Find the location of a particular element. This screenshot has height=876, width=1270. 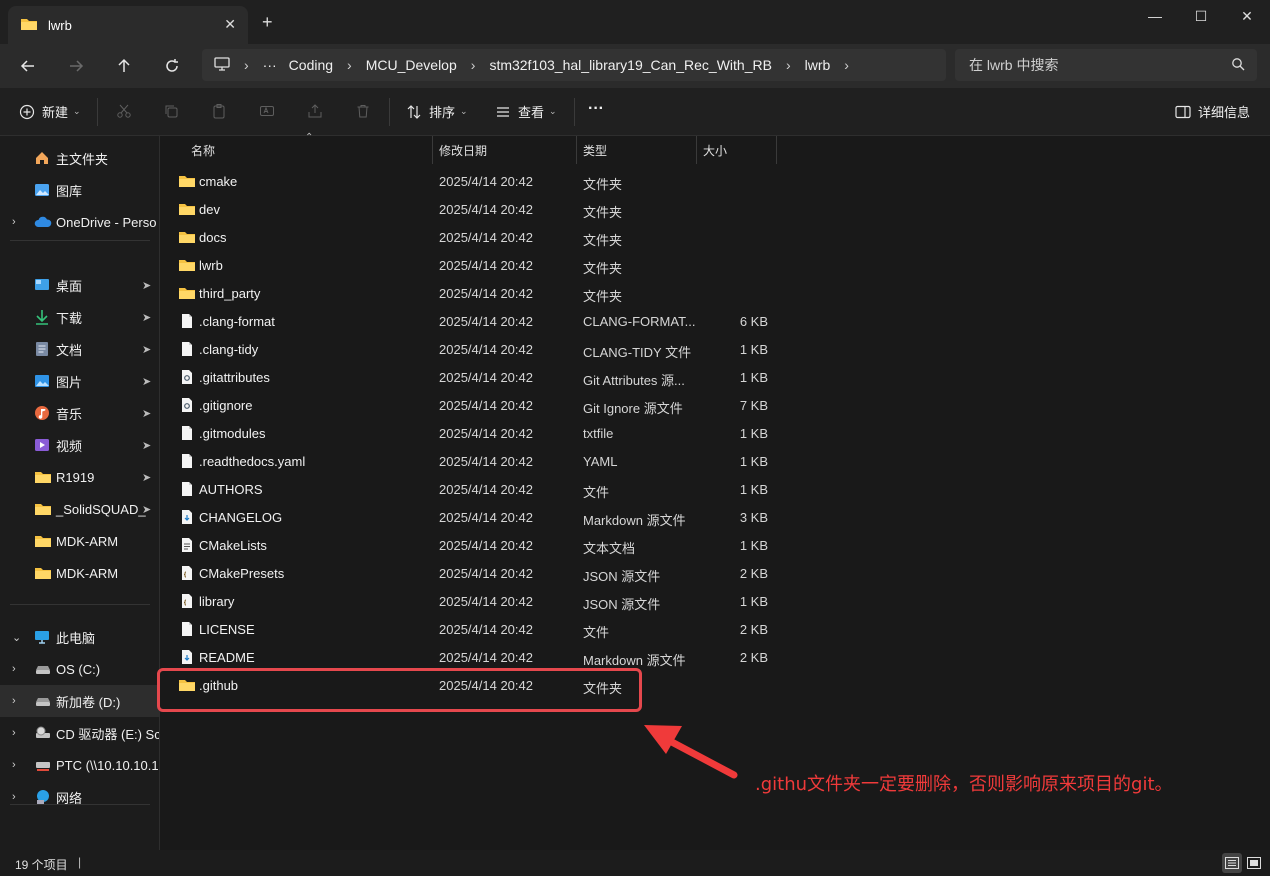

forward-button is located at coordinates (76, 66).